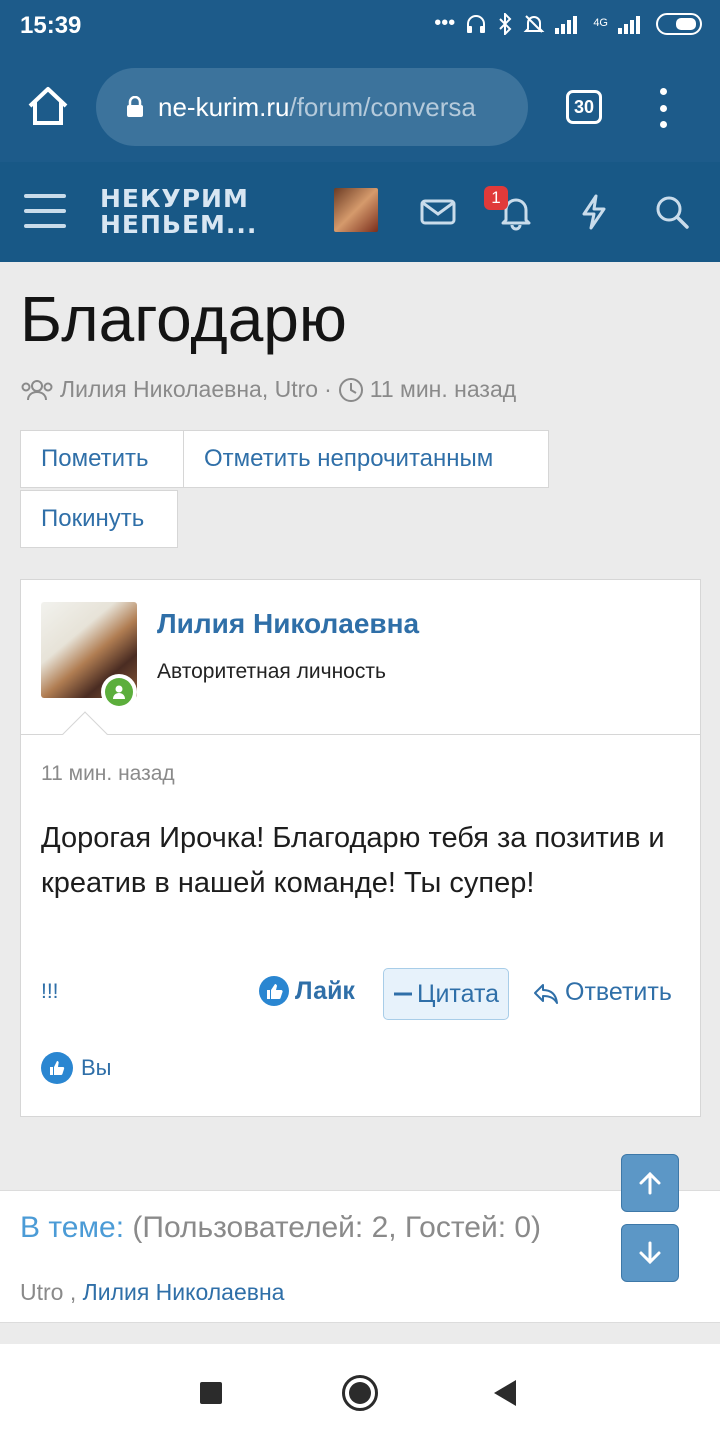  What do you see at coordinates (325, 990) in the screenshot?
I see `like-label: Лайк` at bounding box center [325, 990].